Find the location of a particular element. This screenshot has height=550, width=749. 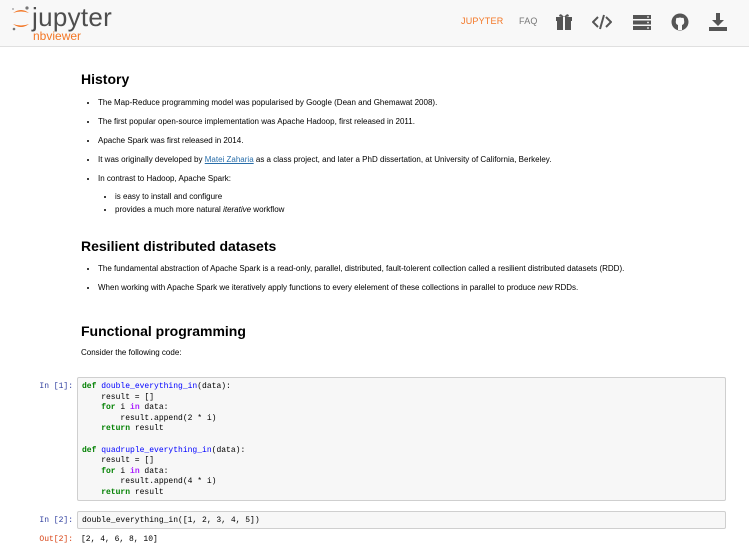

cell-output: [2, 4, 6, 8, 10] is located at coordinates (119, 539).